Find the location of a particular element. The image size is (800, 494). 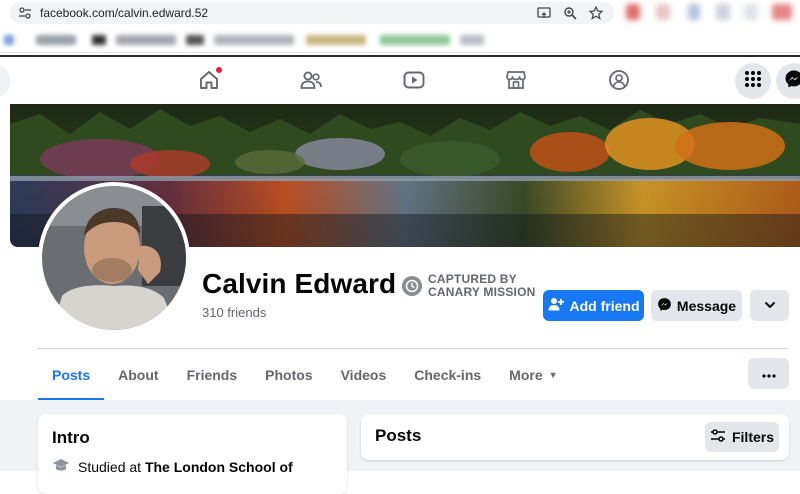

profile-divider is located at coordinates (413, 348).